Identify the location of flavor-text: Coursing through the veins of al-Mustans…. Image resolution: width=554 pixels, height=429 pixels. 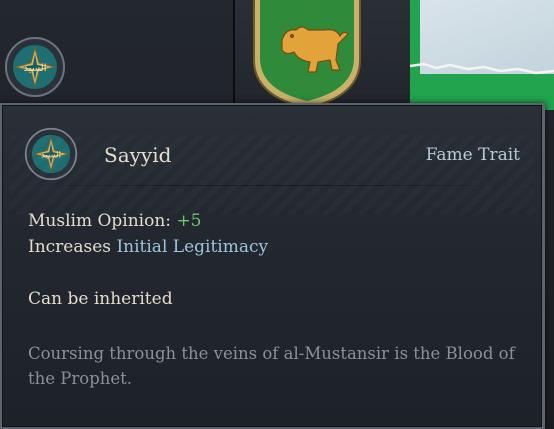
(271, 366).